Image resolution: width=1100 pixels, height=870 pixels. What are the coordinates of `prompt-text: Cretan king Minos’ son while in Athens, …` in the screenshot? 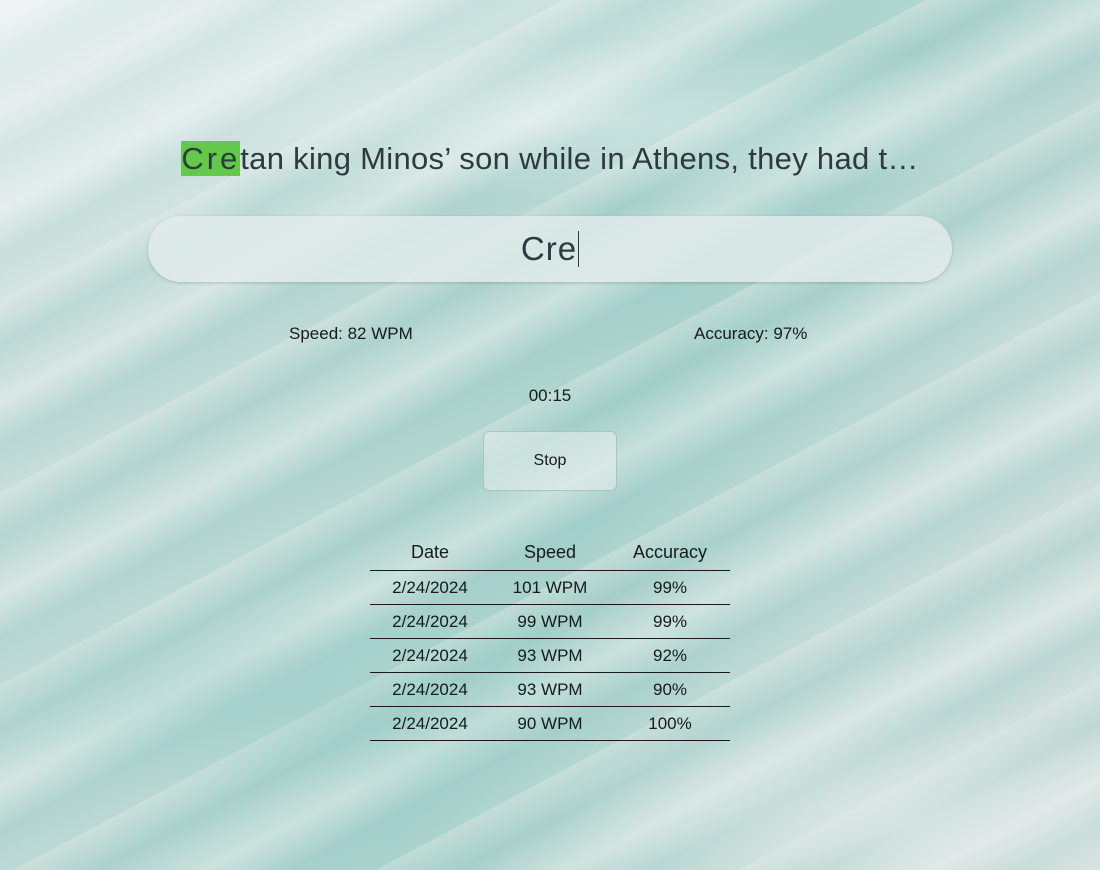 It's located at (550, 159).